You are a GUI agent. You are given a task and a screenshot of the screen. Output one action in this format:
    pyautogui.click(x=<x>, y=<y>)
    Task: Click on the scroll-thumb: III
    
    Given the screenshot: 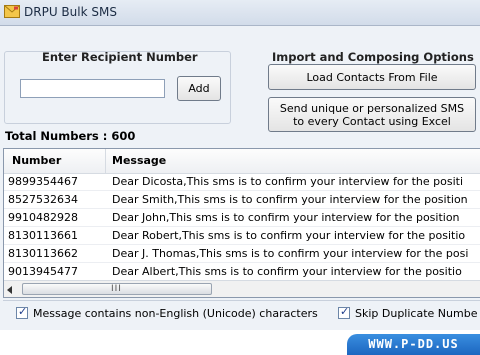 What is the action you would take?
    pyautogui.click(x=117, y=289)
    